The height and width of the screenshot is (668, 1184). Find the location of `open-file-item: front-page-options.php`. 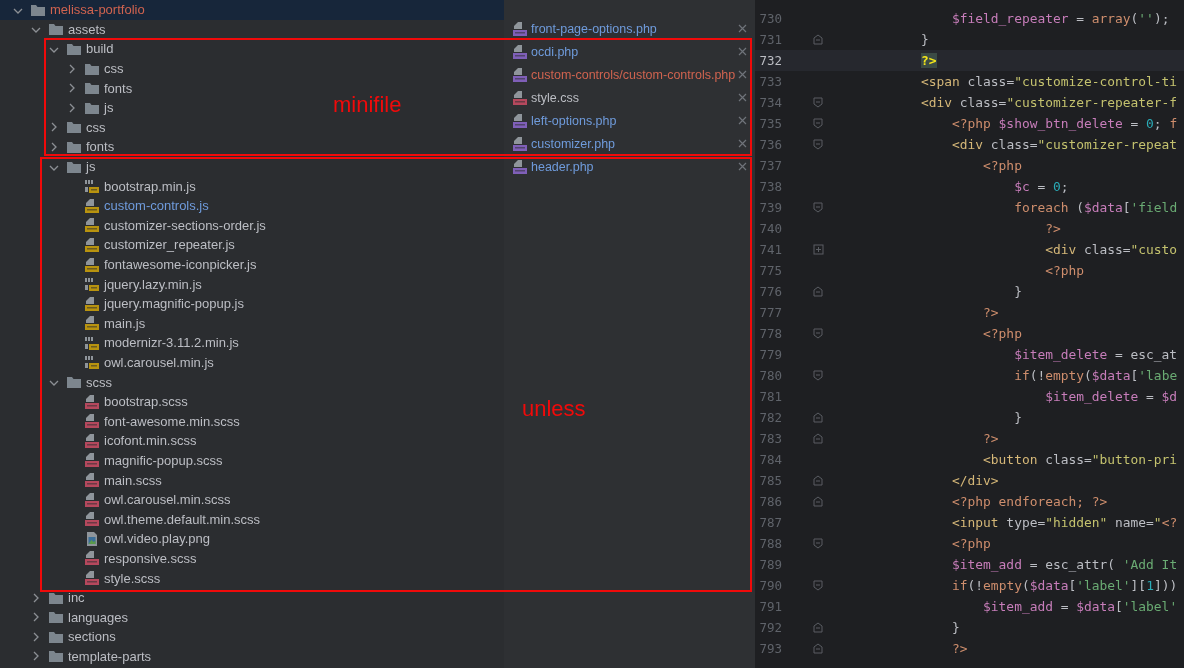

open-file-item: front-page-options.php is located at coordinates (629, 28).